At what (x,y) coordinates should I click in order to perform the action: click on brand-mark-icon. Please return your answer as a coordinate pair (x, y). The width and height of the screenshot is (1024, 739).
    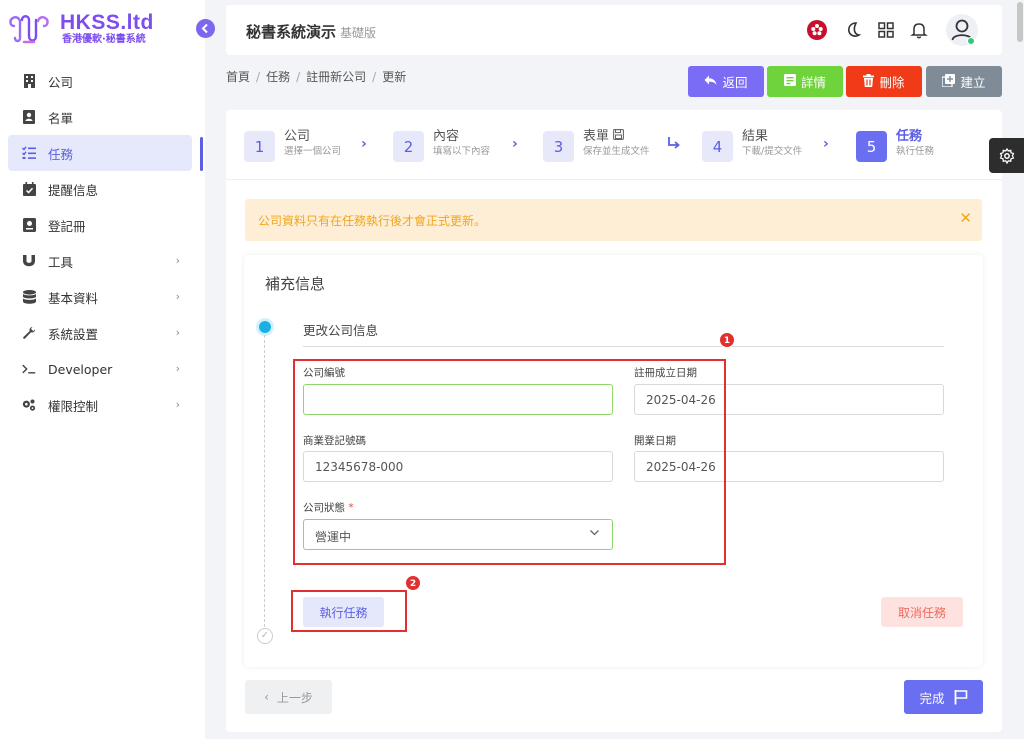
    Looking at the image, I should click on (29, 29).